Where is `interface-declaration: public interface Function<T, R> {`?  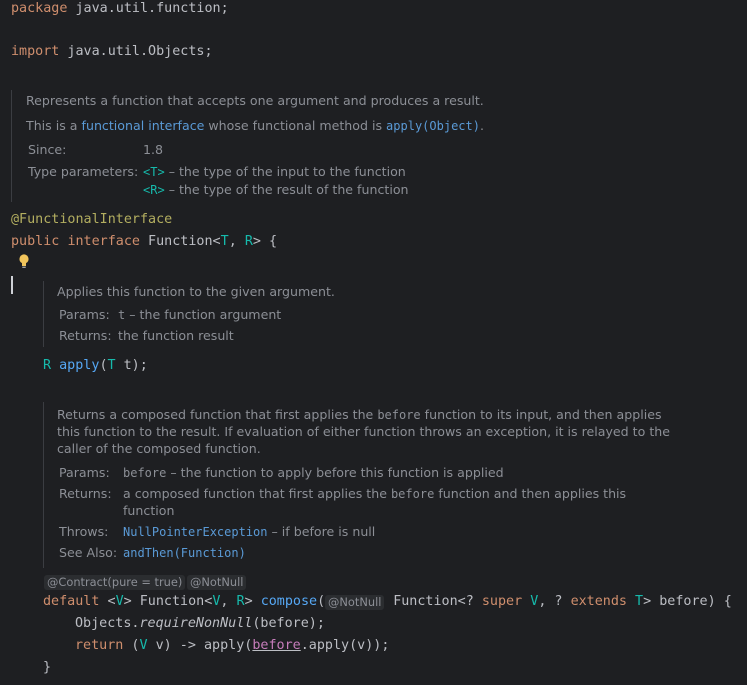
interface-declaration: public interface Function<T, R> { is located at coordinates (144, 241).